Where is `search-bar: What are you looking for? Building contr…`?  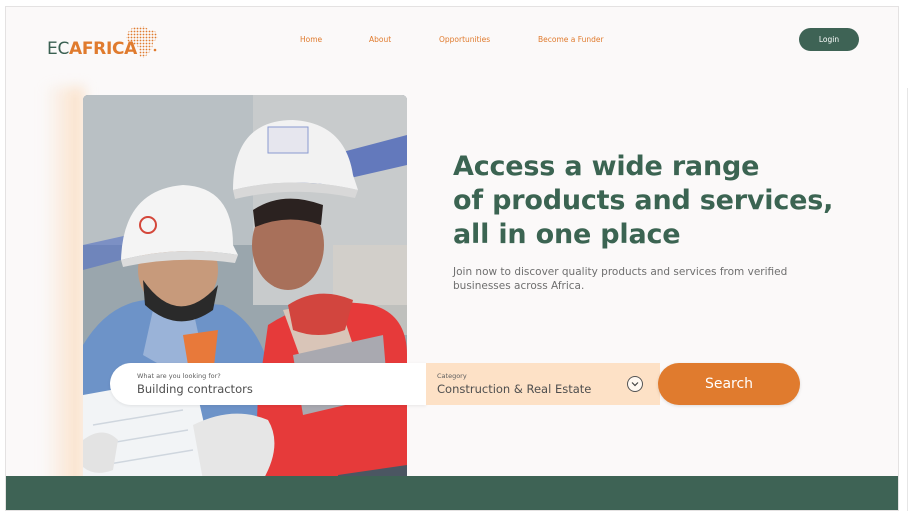
search-bar: What are you looking for? Building contr… is located at coordinates (455, 384).